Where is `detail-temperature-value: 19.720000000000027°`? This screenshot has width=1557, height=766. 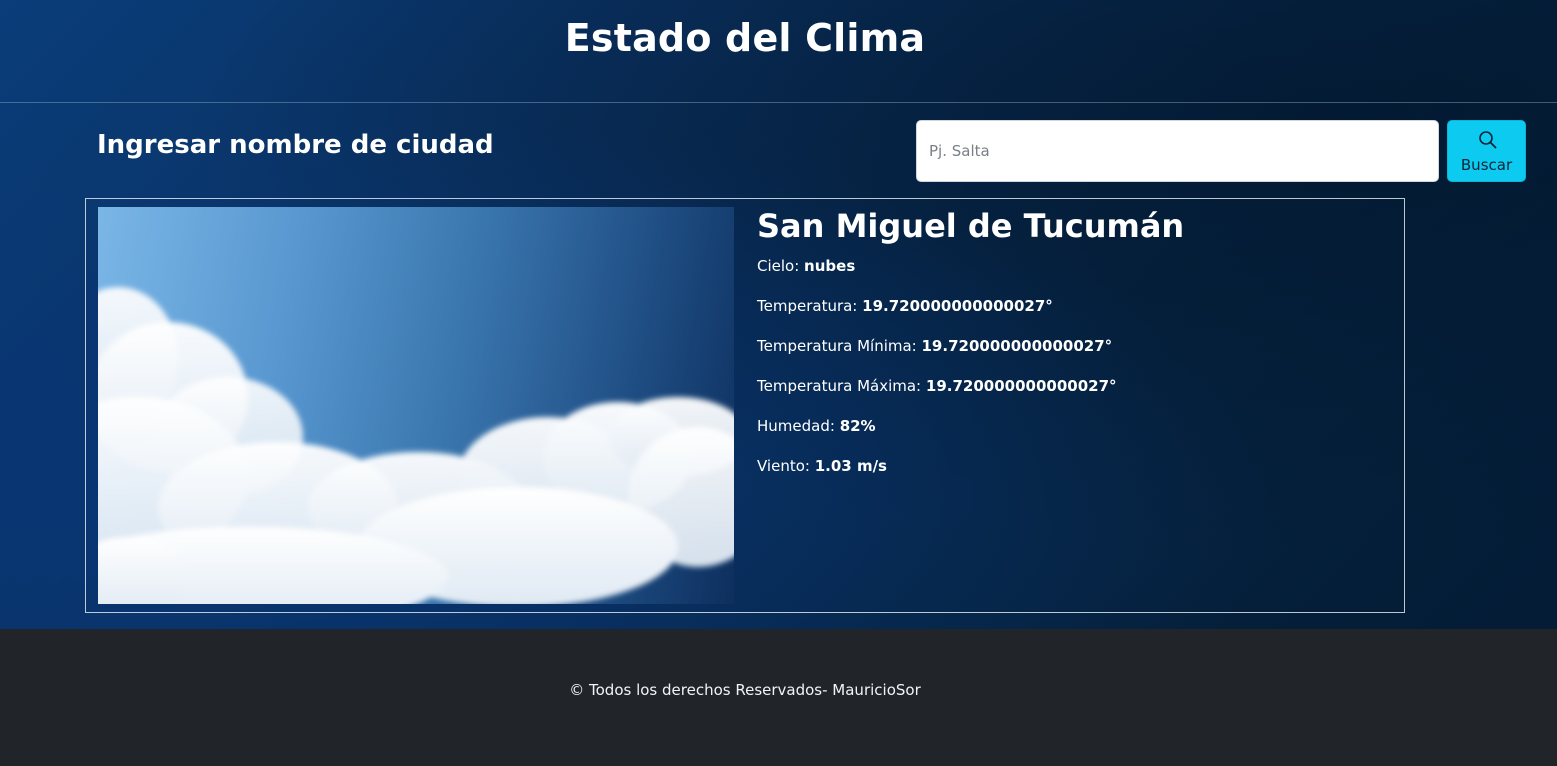
detail-temperature-value: 19.720000000000027° is located at coordinates (957, 306).